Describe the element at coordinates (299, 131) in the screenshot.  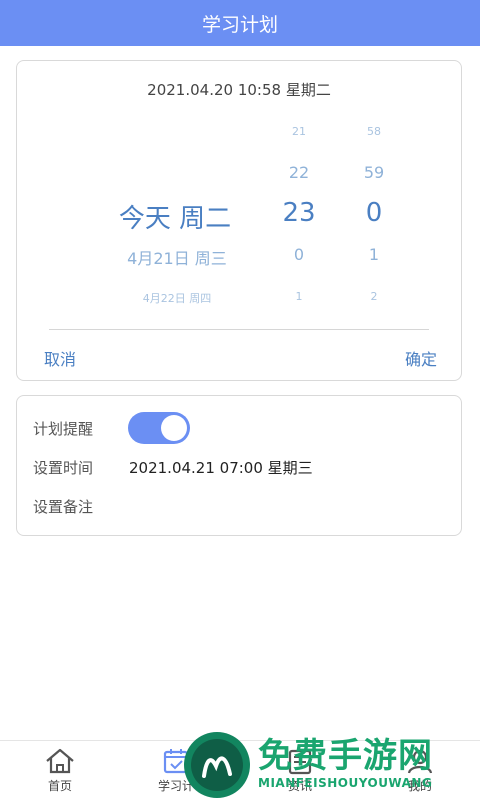
I see `picker-hour-option: 21` at that location.